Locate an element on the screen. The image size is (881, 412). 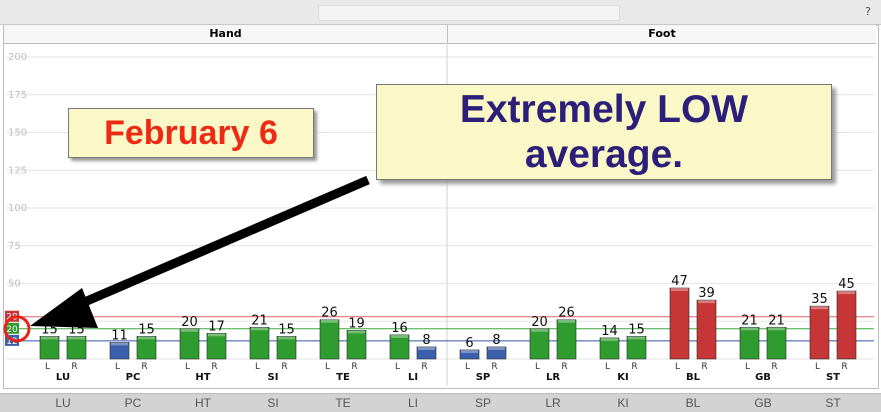
category-label: LU is located at coordinates (63, 377).